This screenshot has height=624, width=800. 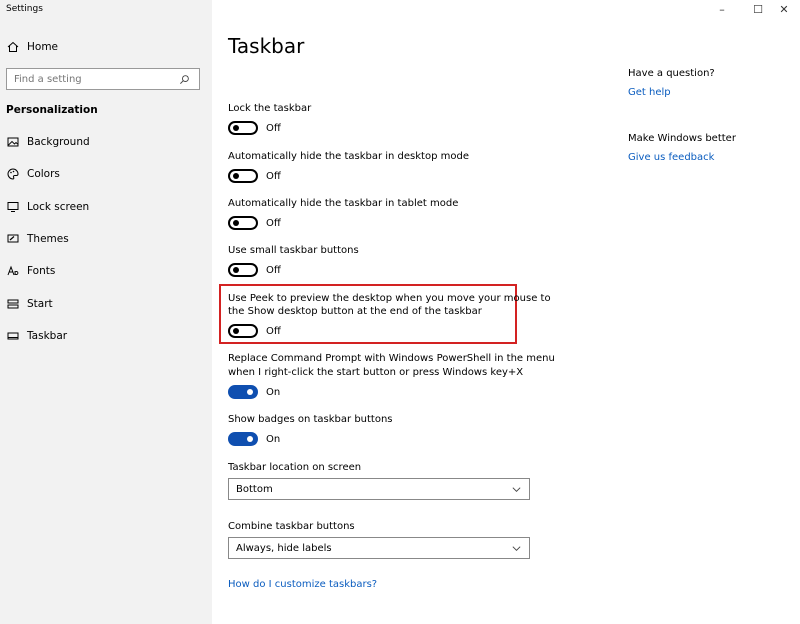 I want to click on customize-help-link: How do I customize taskbars?, so click(x=302, y=584).